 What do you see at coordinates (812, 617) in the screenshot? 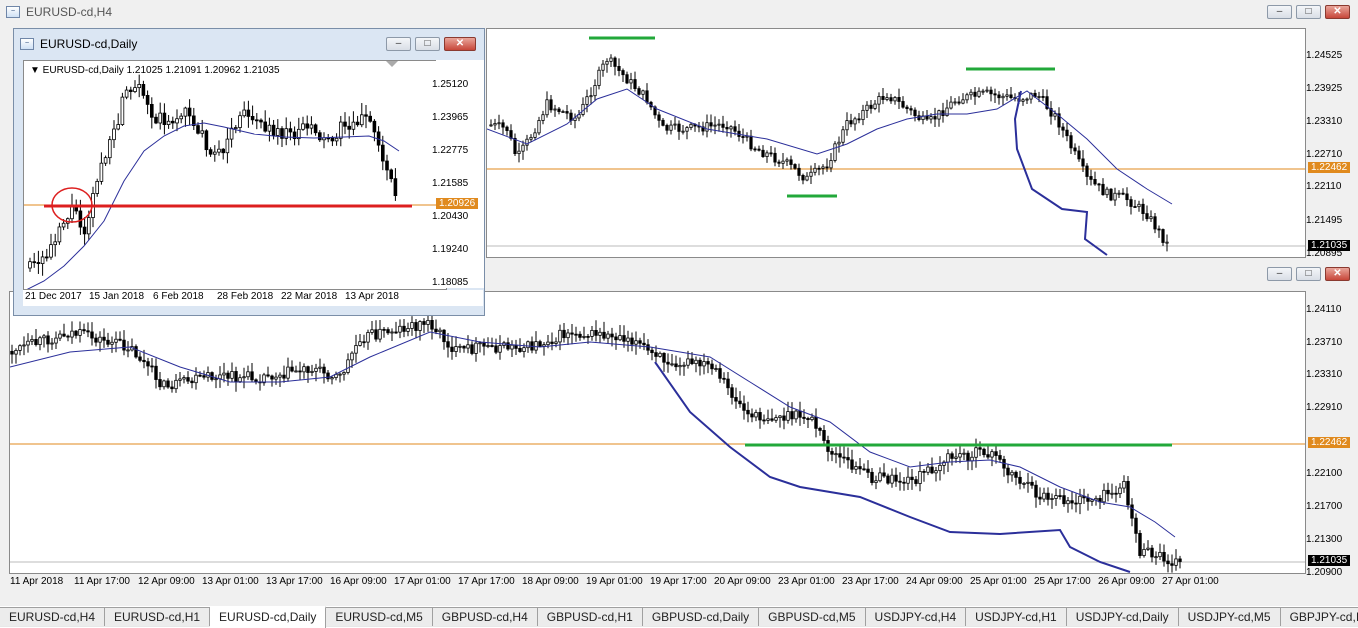
I see `chart-tab: GBPUSD-cd,M5` at bounding box center [812, 617].